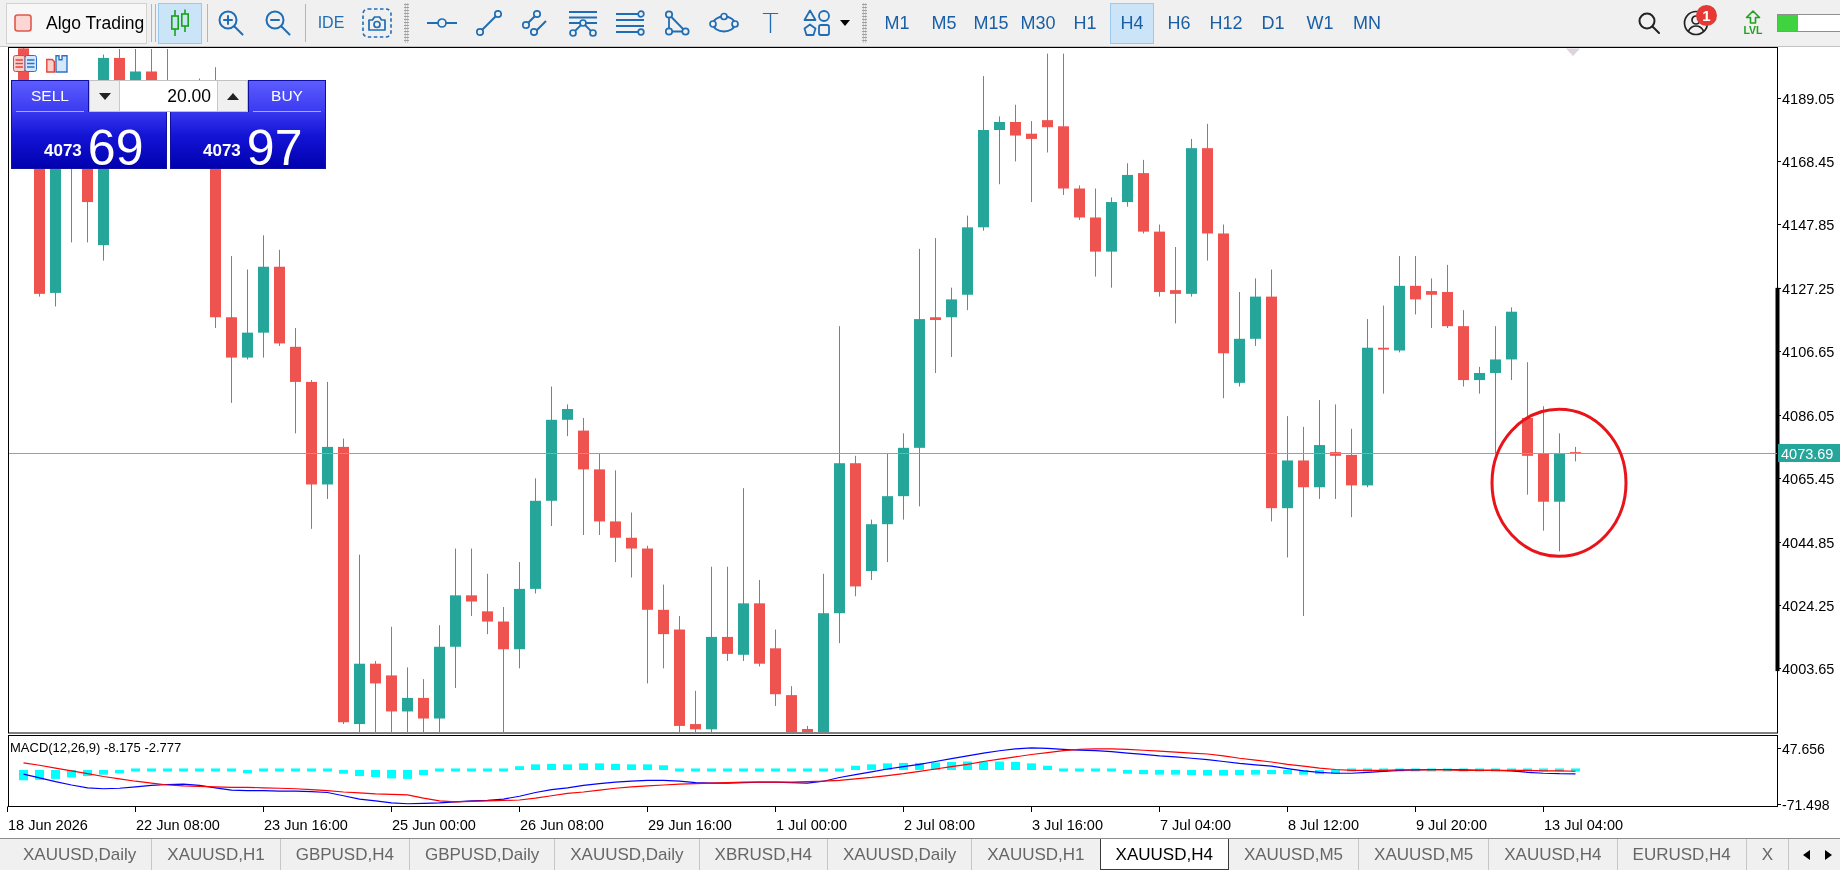 The image size is (1840, 870). What do you see at coordinates (377, 23) in the screenshot?
I see `camera-icon` at bounding box center [377, 23].